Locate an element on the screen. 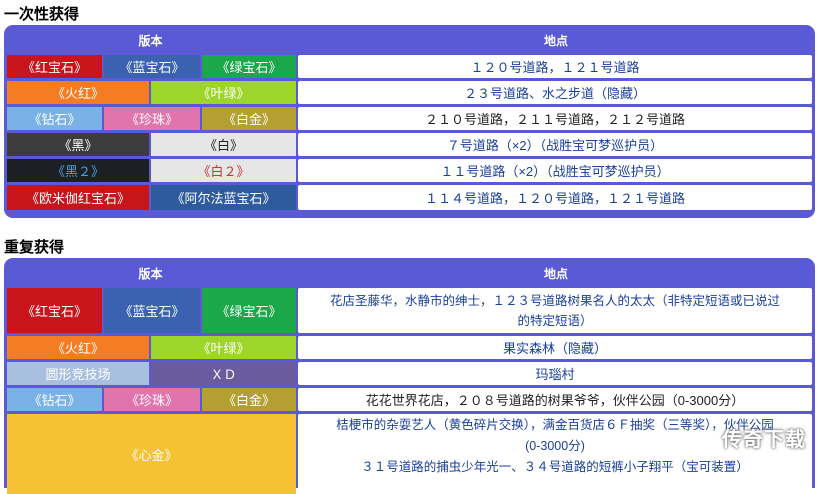 The image size is (818, 494). location-cell: 花花世界花店，２０８号道路的树果爷爷，伙伴公园（0-3000分） is located at coordinates (555, 399).